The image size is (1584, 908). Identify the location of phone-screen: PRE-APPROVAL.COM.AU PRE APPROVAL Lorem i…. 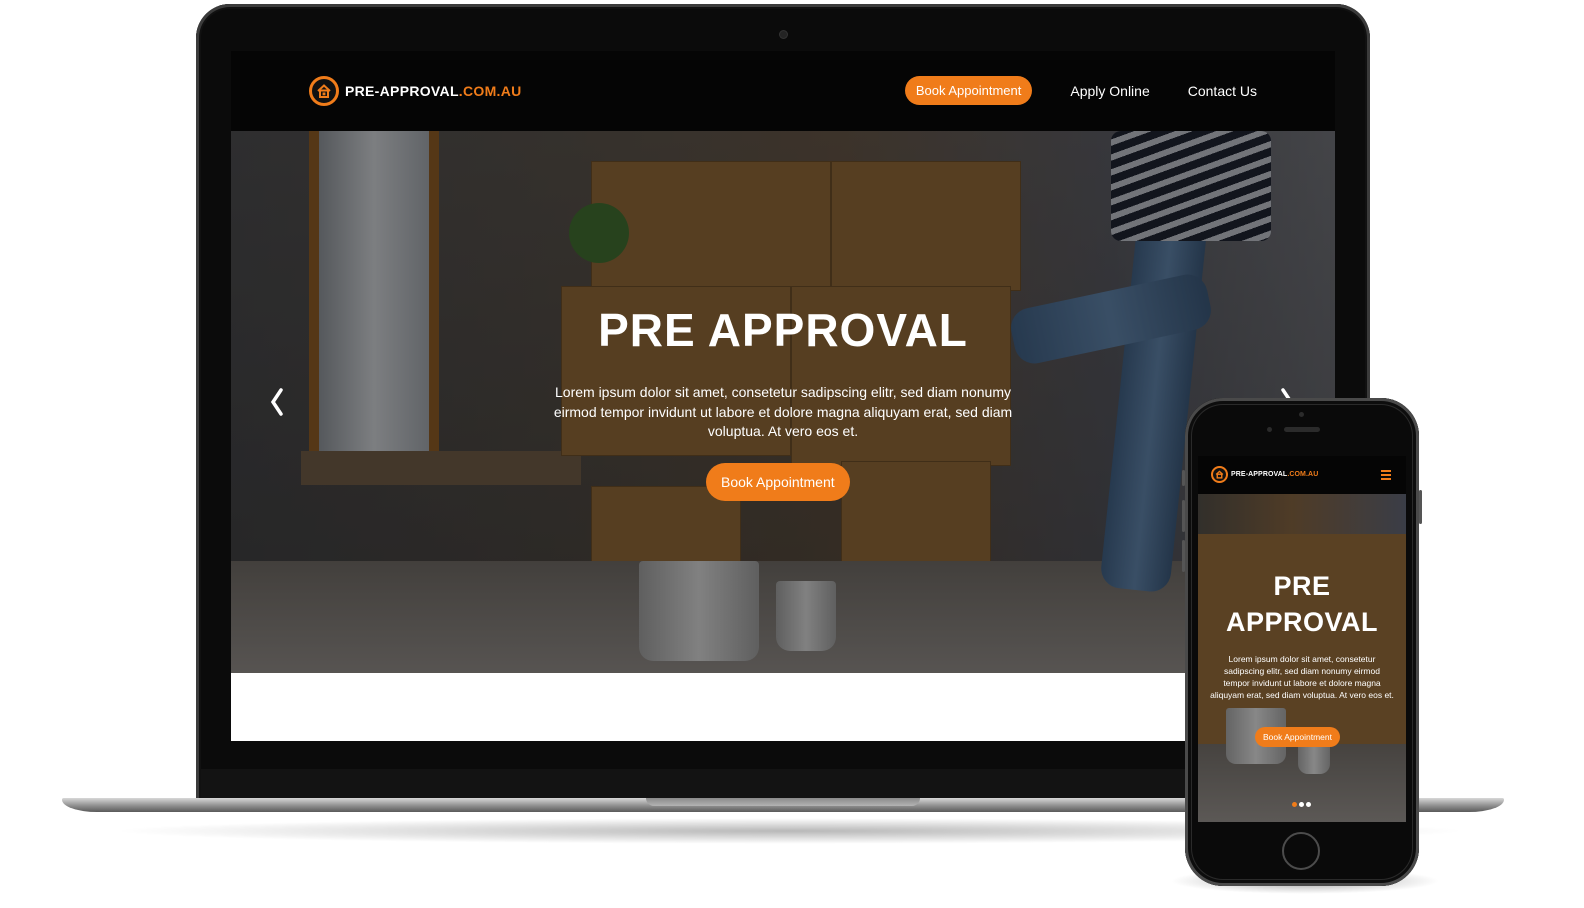
(1302, 639).